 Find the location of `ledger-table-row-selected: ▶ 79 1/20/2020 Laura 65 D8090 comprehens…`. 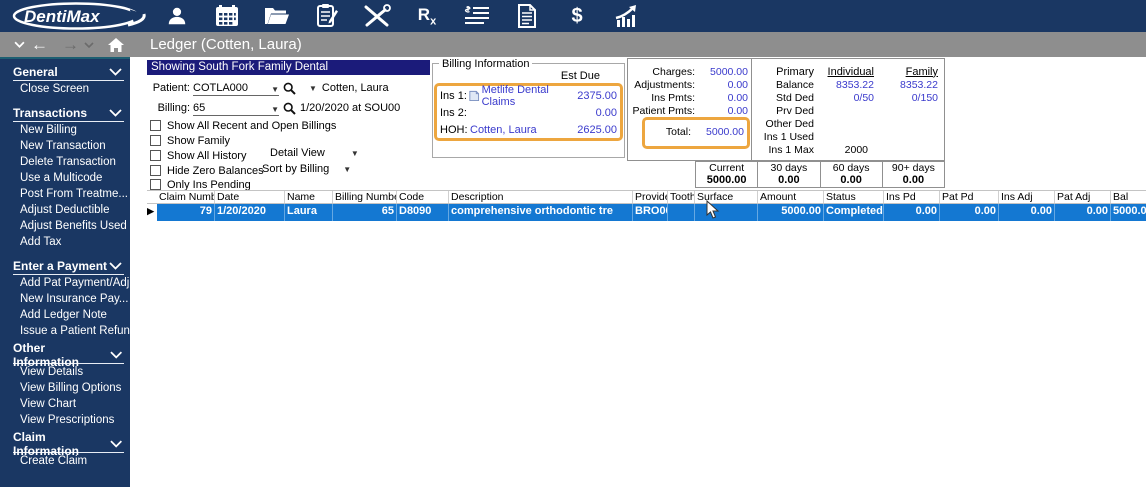

ledger-table-row-selected: ▶ 79 1/20/2020 Laura 65 D8090 comprehens… is located at coordinates (646, 212).